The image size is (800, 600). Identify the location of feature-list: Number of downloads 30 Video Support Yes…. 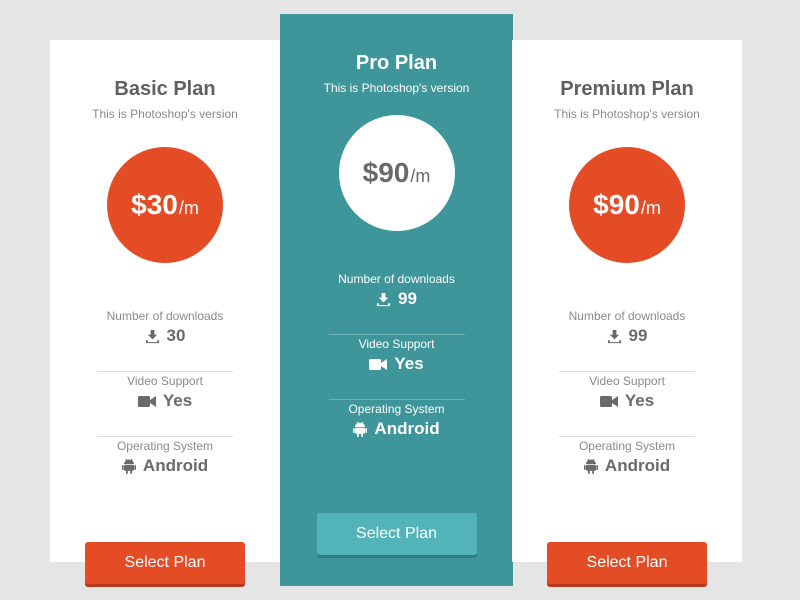
(165, 404).